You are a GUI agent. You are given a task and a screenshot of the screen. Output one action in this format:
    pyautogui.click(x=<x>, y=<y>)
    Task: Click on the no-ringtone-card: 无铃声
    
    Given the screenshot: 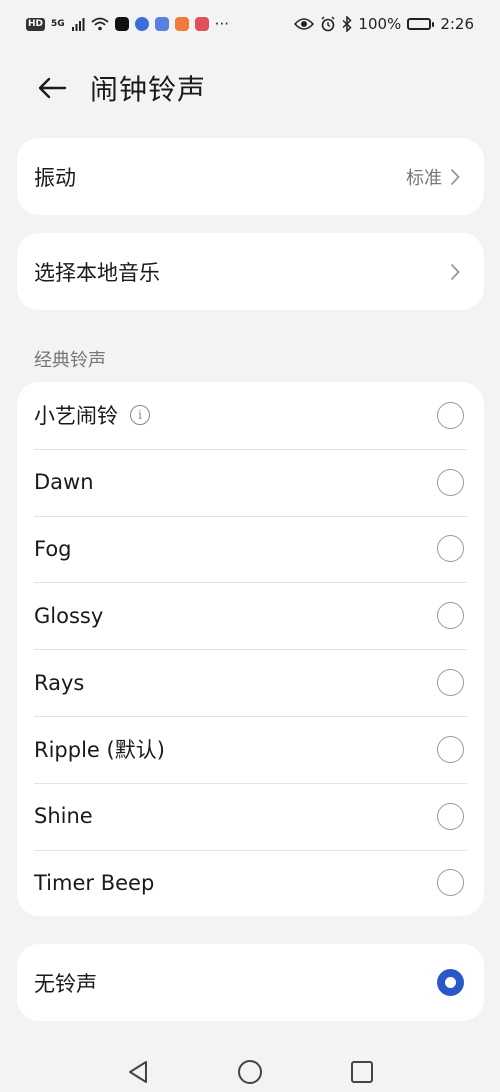 What is the action you would take?
    pyautogui.click(x=250, y=982)
    